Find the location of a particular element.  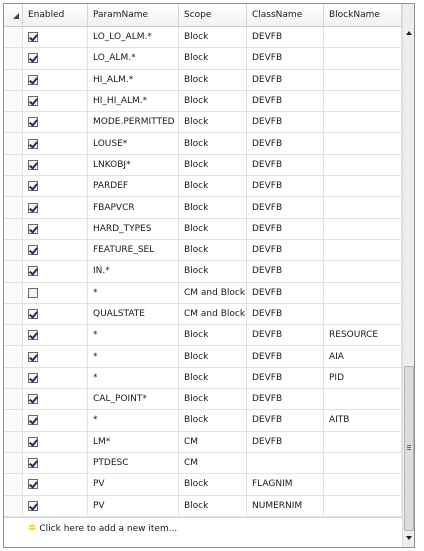

blockname-cell: RESOURCE is located at coordinates (363, 335).